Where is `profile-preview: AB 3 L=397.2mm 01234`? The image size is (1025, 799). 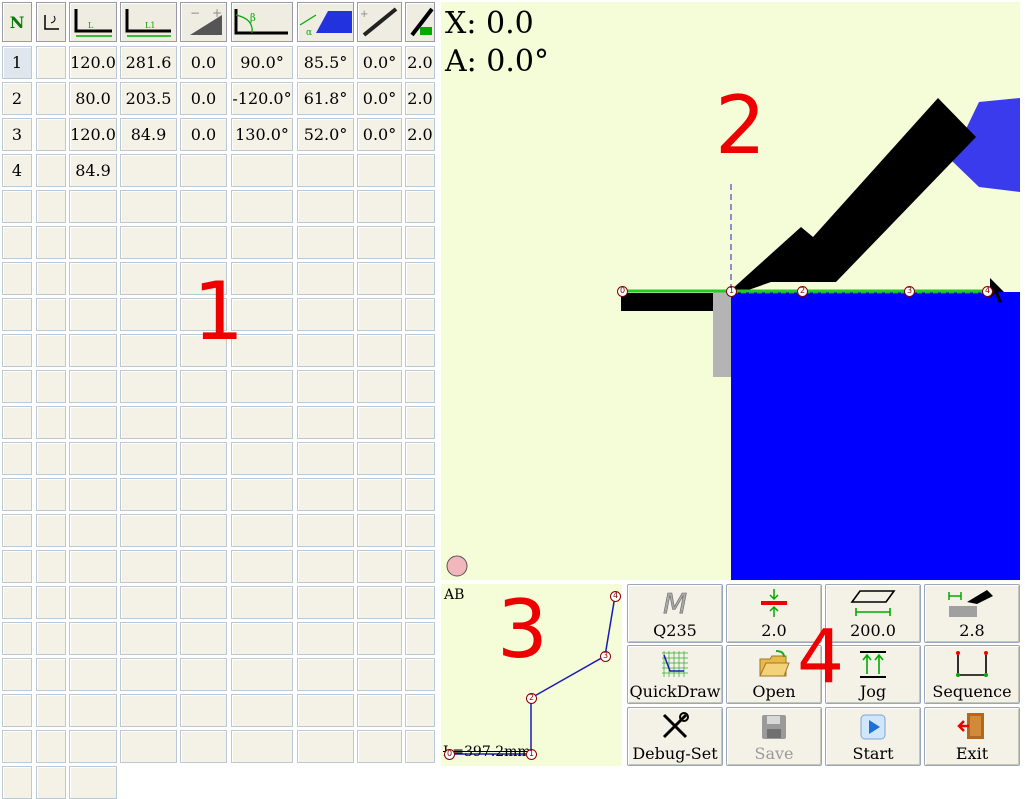 profile-preview: AB 3 L=397.2mm 01234 is located at coordinates (531, 675).